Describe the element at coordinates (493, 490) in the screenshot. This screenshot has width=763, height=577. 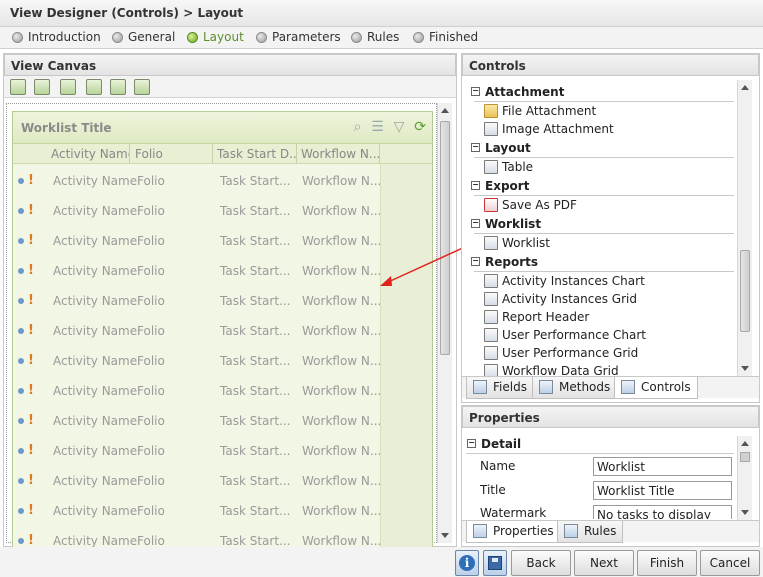
I see `prop-label-title: Title` at that location.